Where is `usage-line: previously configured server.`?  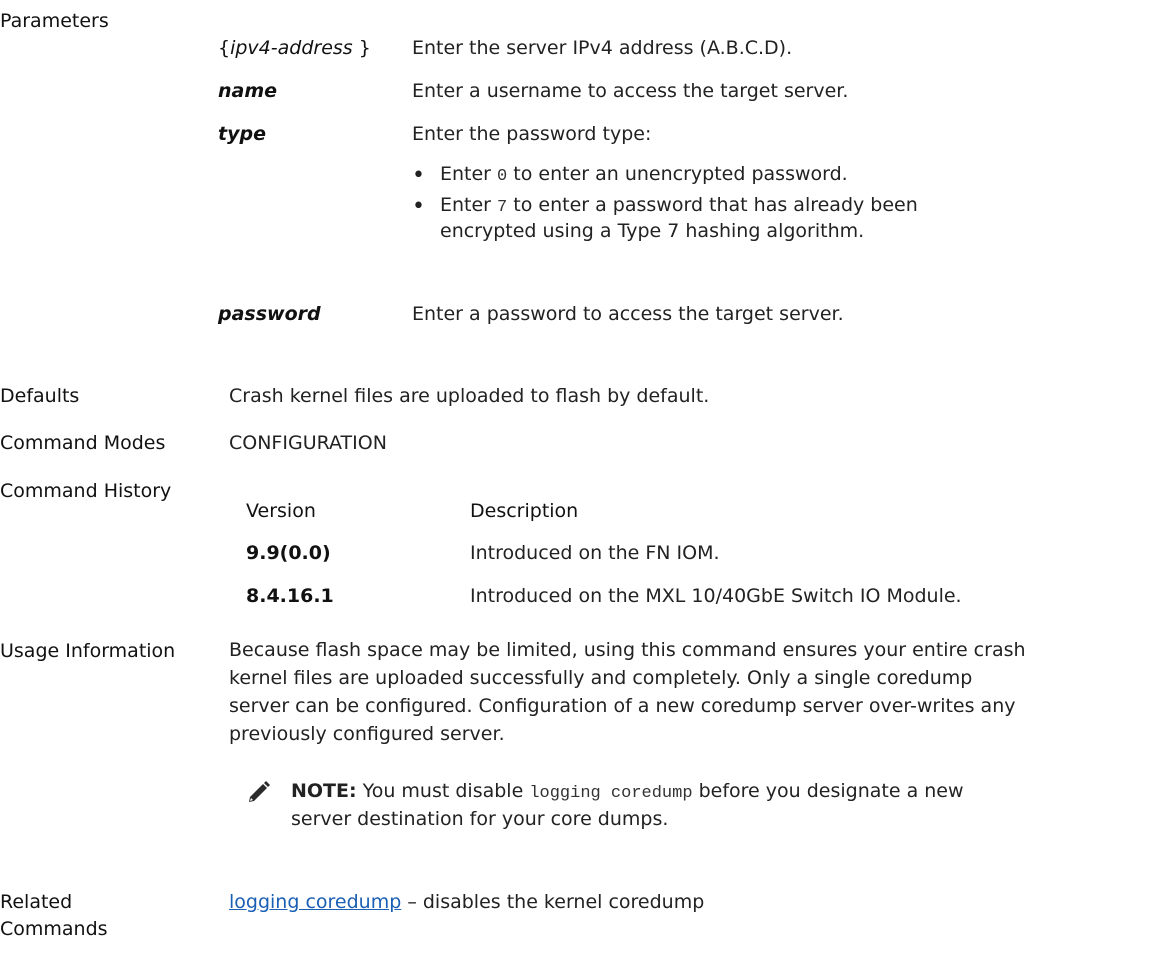 usage-line: previously configured server. is located at coordinates (367, 734).